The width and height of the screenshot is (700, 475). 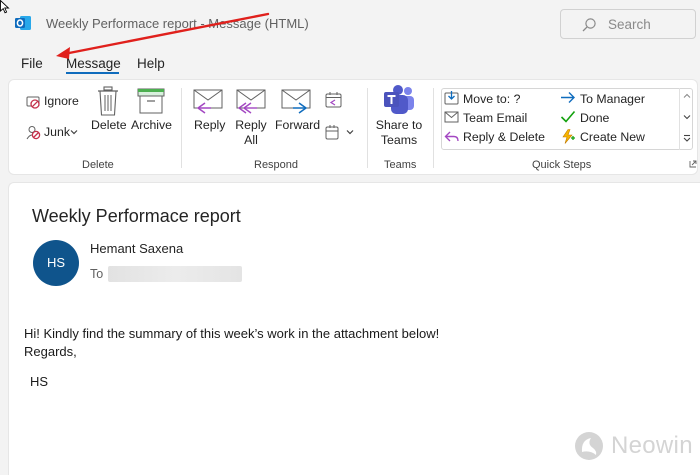 I want to click on ignore-icon, so click(x=33, y=102).